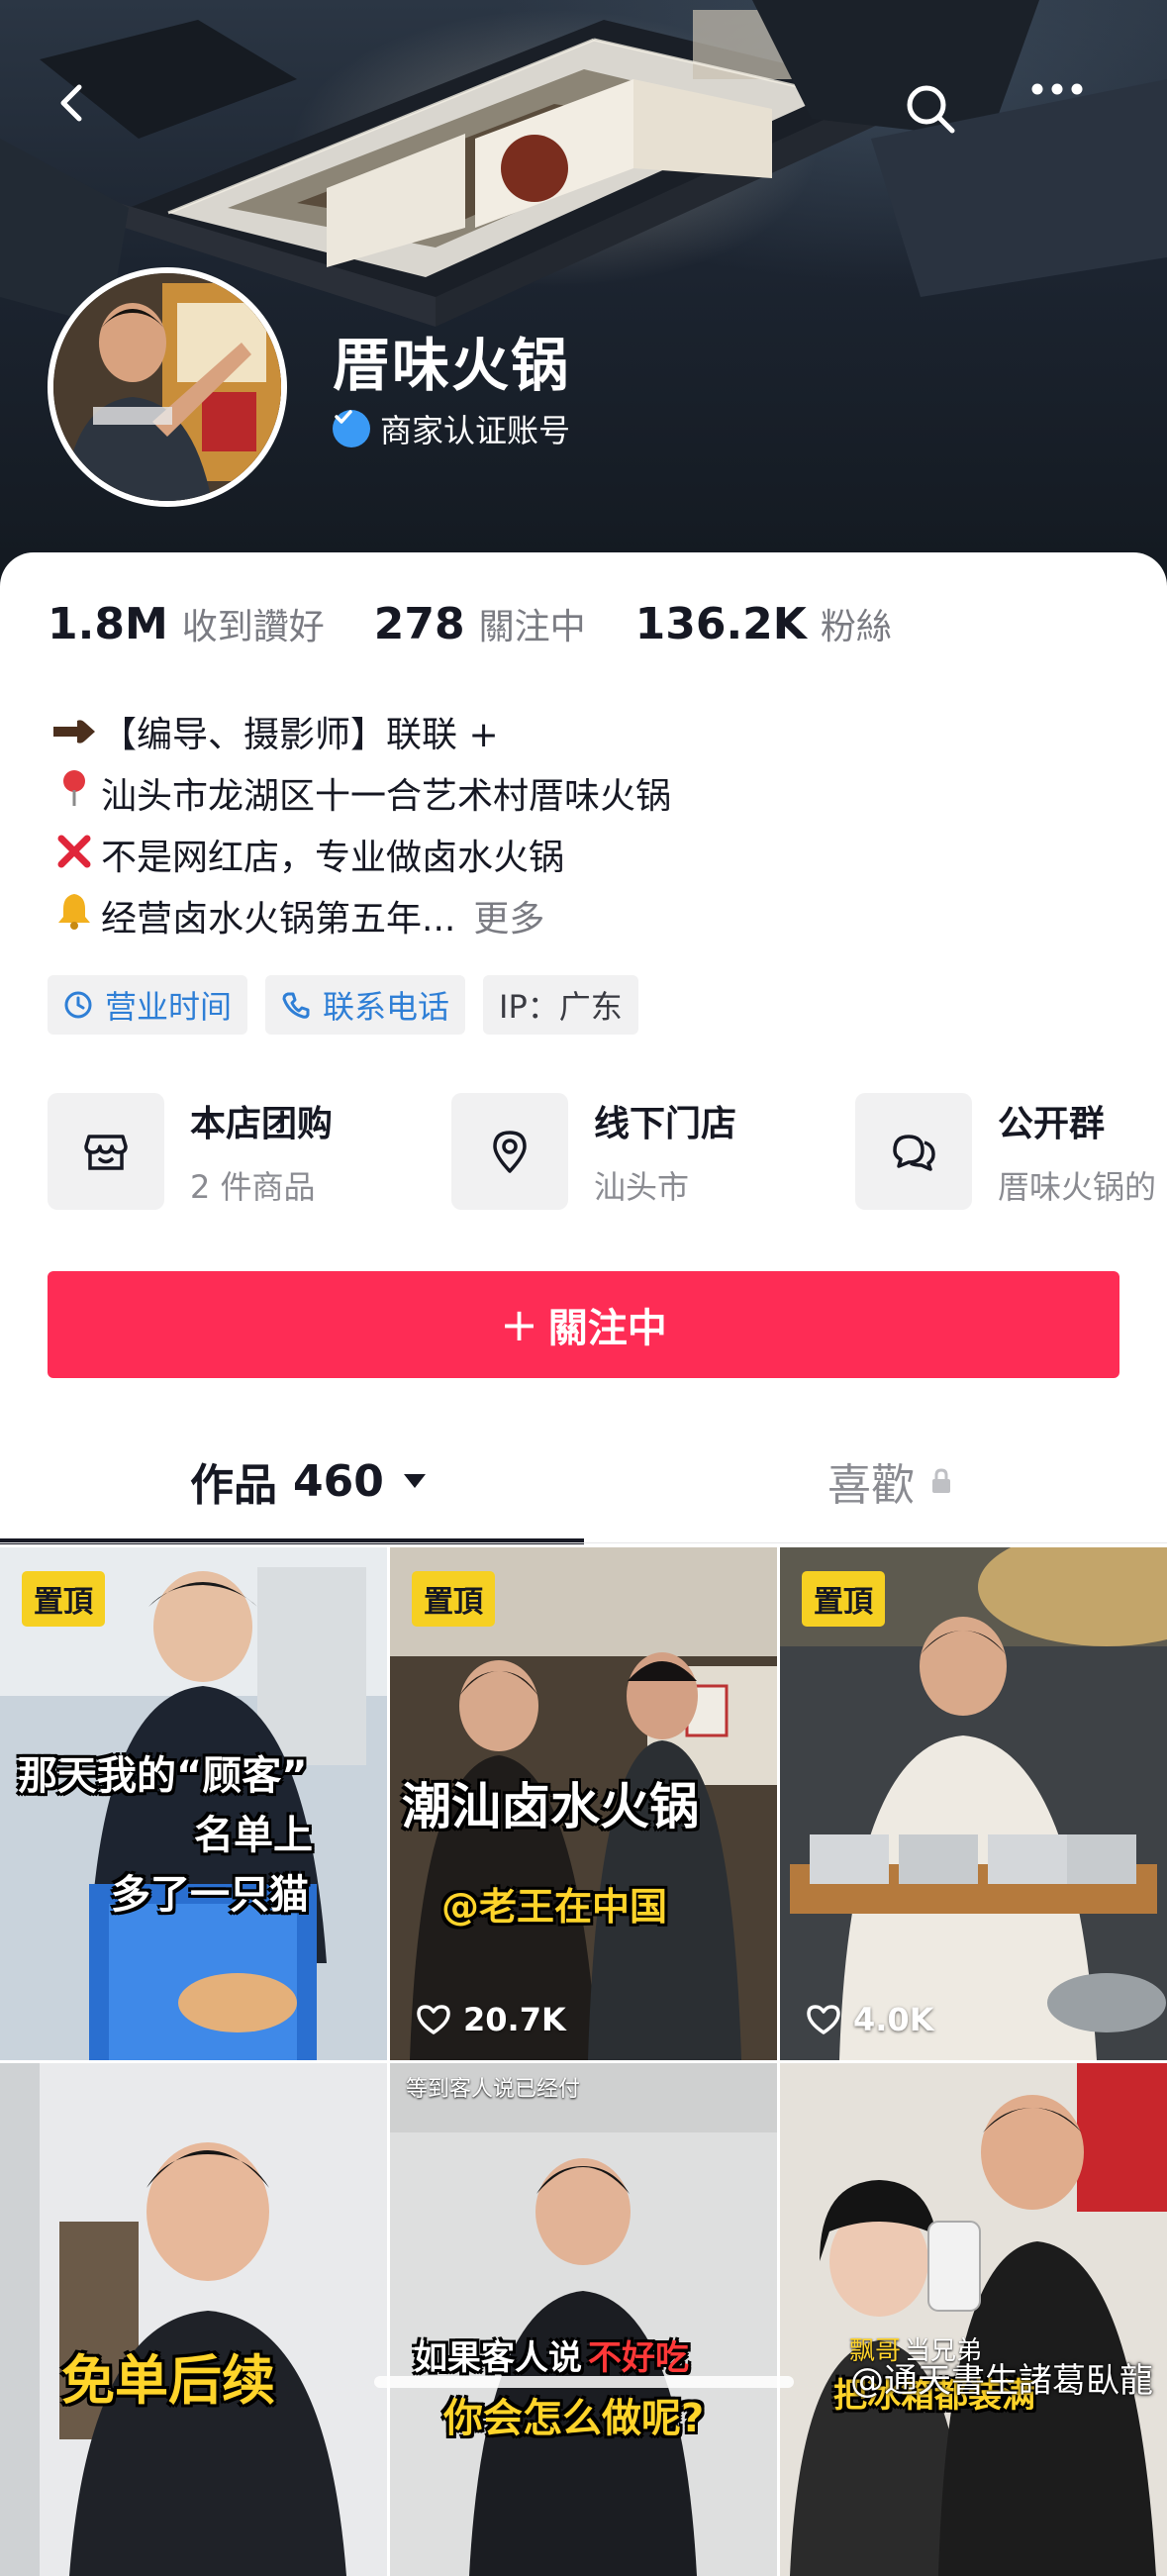 Image resolution: width=1167 pixels, height=2576 pixels. Describe the element at coordinates (941, 1481) in the screenshot. I see `lock-icon` at that location.